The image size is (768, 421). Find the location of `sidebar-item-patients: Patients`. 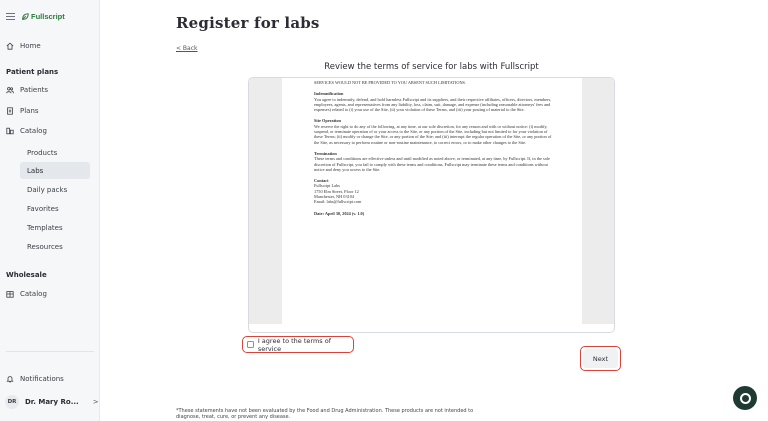

sidebar-item-patients: Patients is located at coordinates (27, 90).